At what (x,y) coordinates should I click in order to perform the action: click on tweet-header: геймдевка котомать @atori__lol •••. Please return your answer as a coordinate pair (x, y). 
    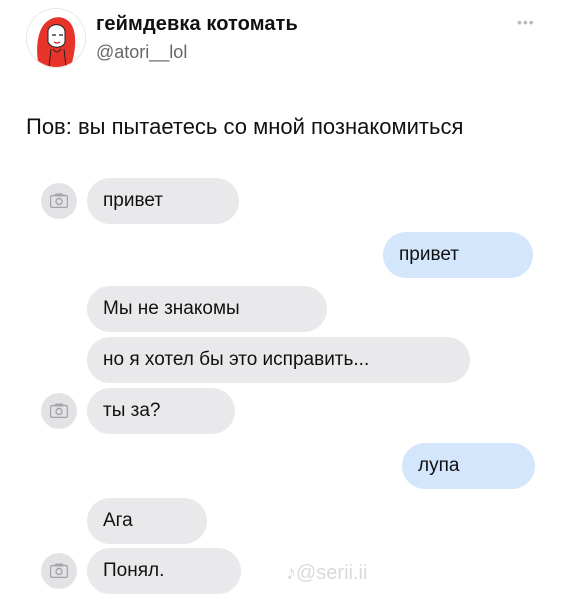
    Looking at the image, I should click on (287, 40).